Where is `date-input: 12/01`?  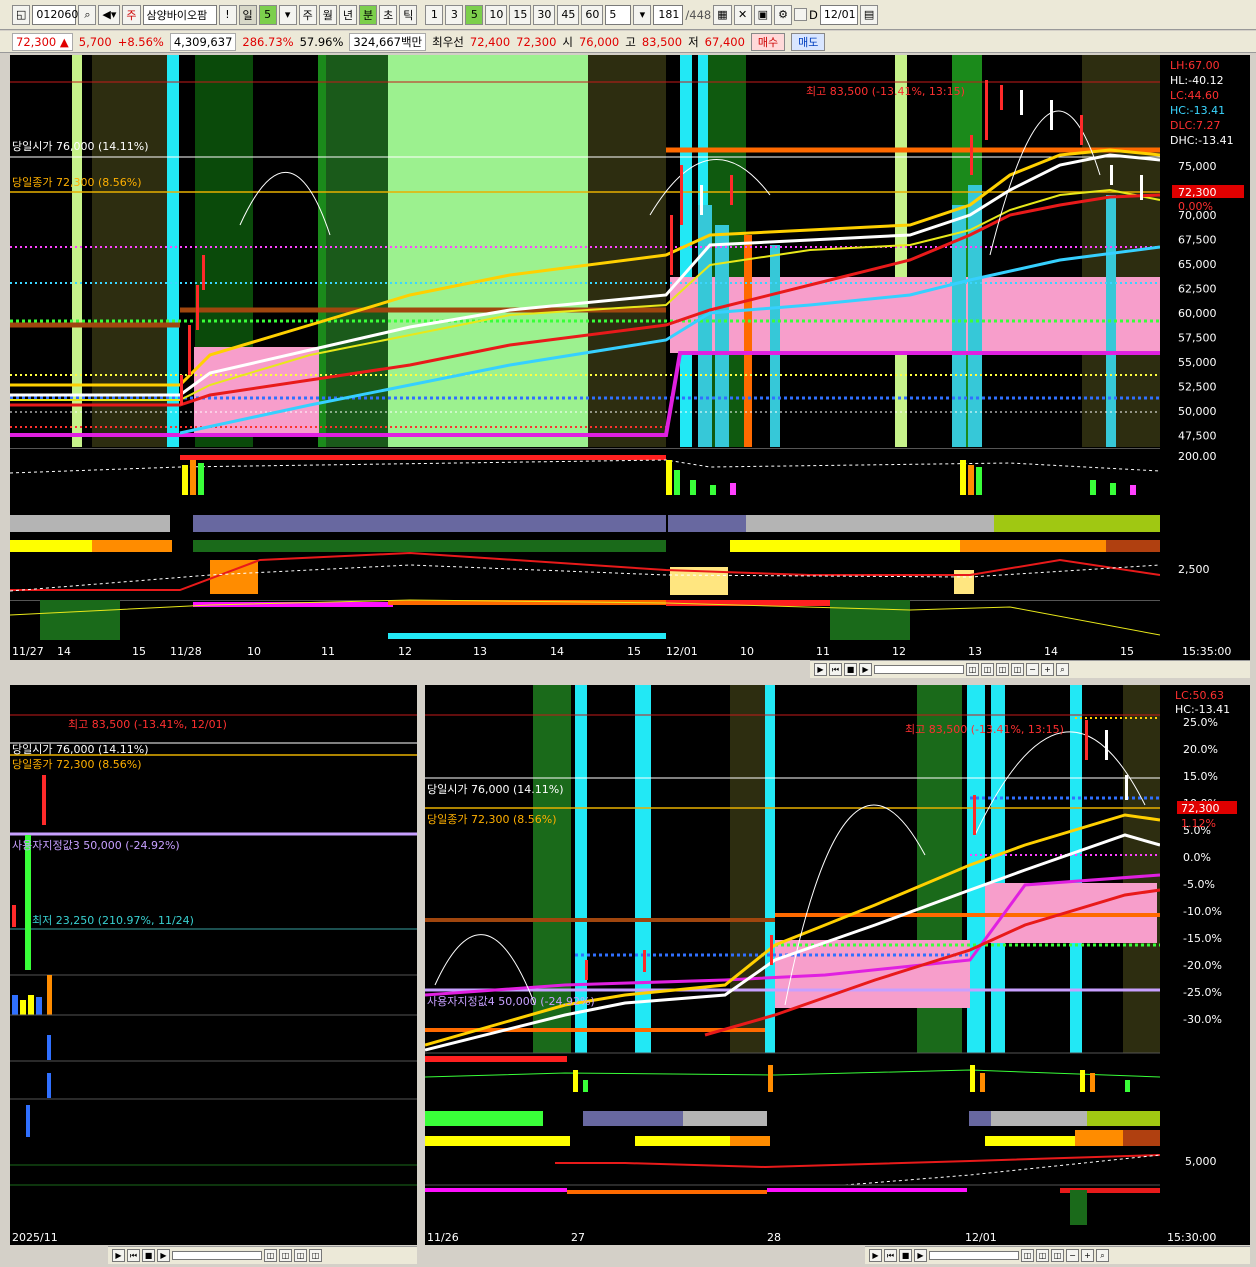 date-input: 12/01 is located at coordinates (838, 14).